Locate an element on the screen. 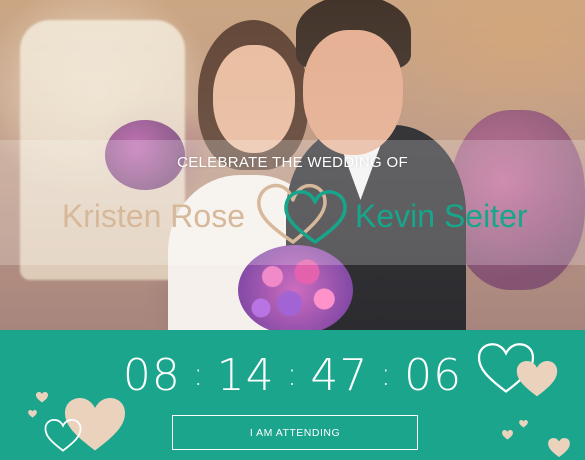 The height and width of the screenshot is (460, 585). countdown-seconds: 47 is located at coordinates (339, 375).